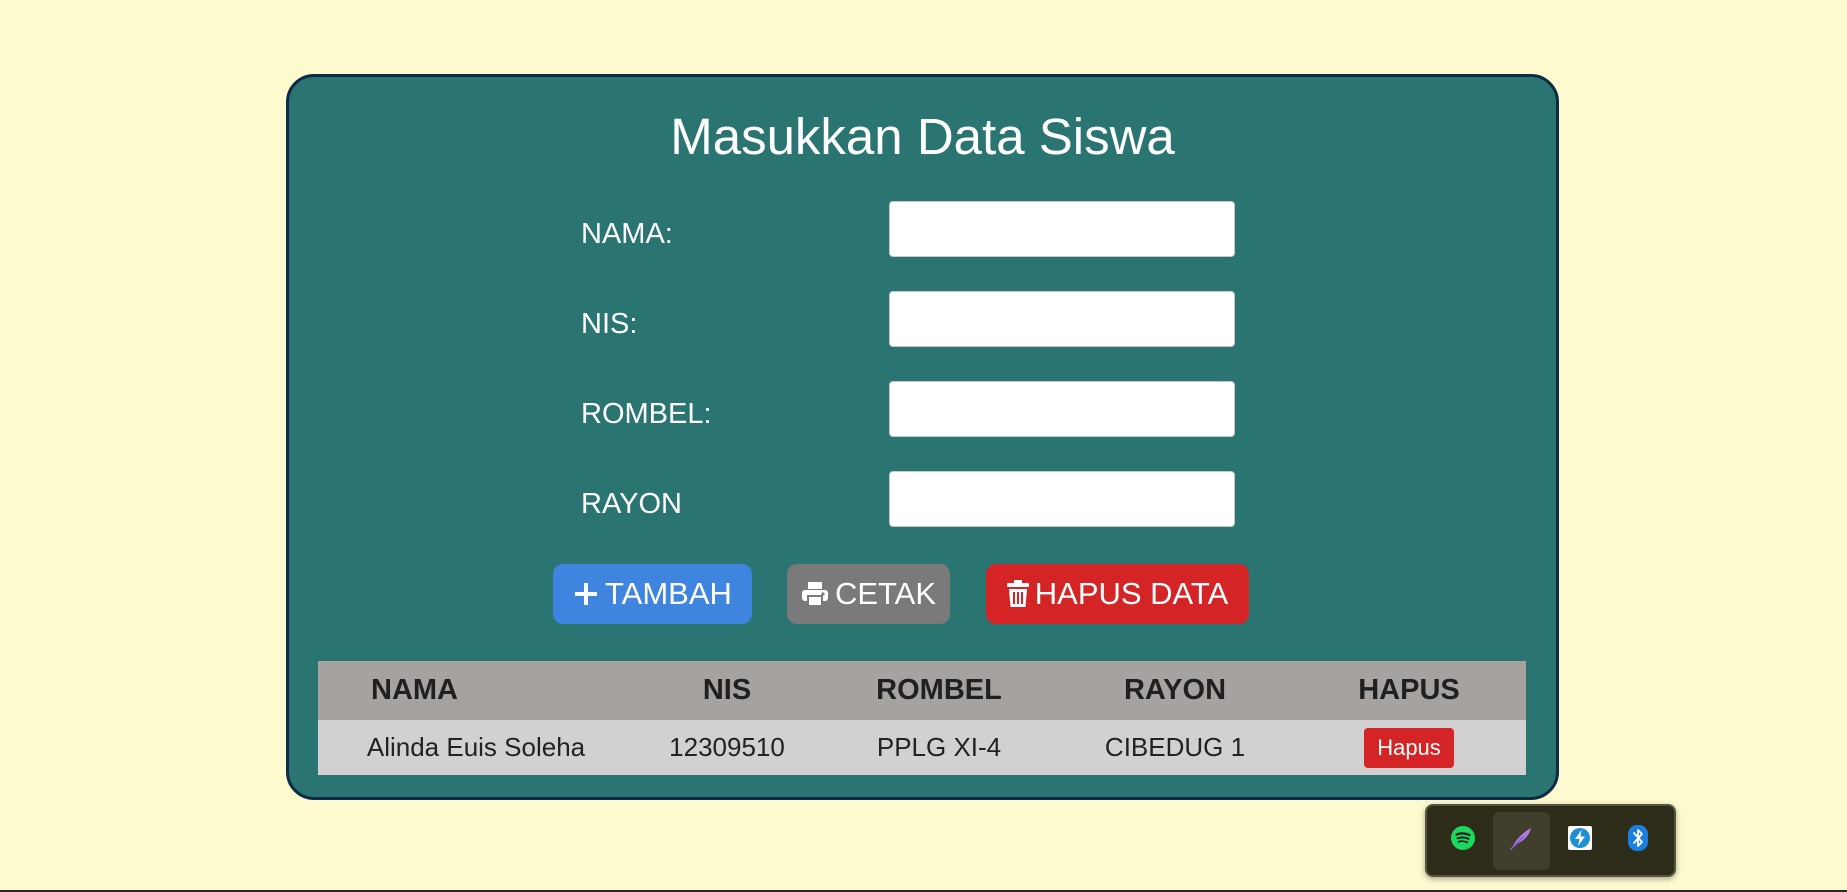 The image size is (1847, 892). I want to click on form-row-rombel: ROMBEL:, so click(922, 409).